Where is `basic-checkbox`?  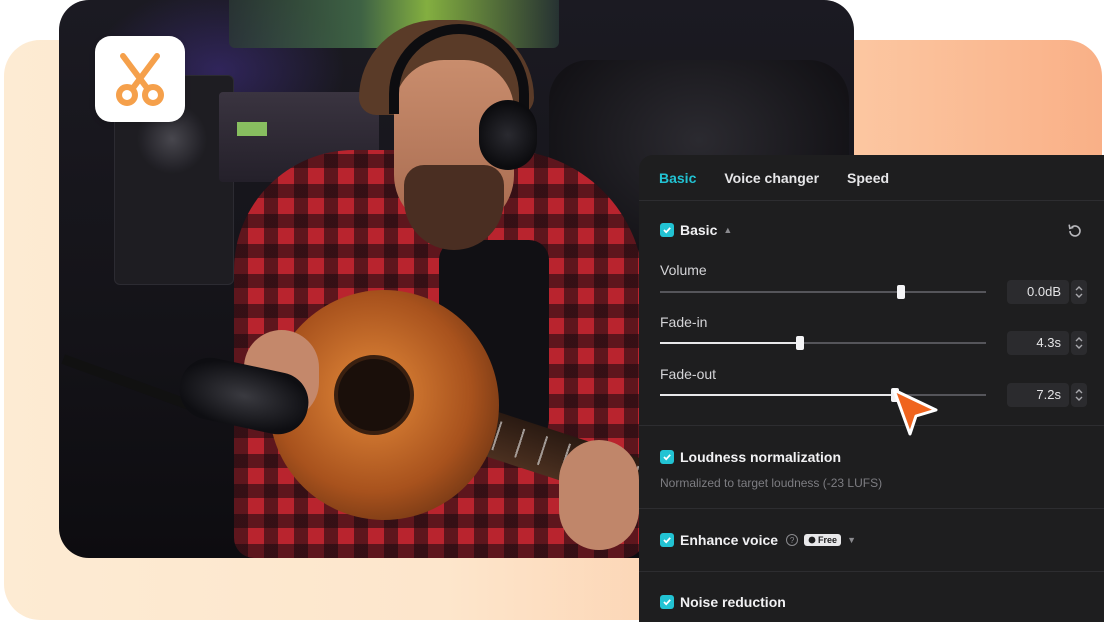 basic-checkbox is located at coordinates (667, 230).